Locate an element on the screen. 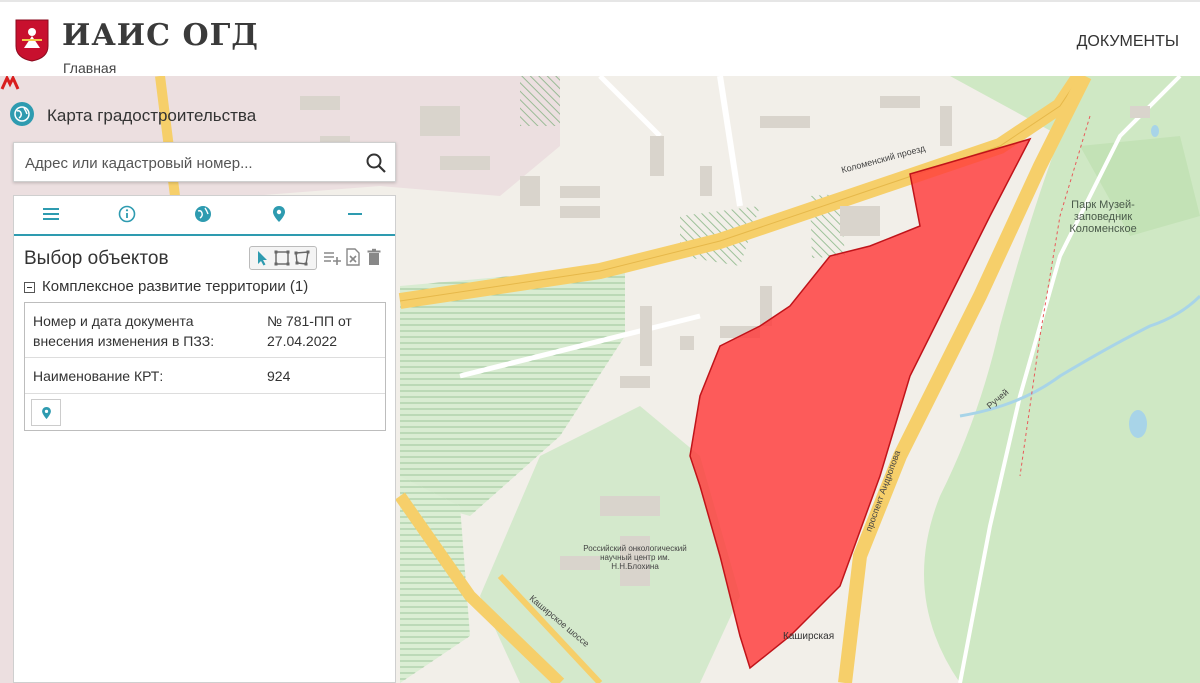  info-icon is located at coordinates (127, 214).